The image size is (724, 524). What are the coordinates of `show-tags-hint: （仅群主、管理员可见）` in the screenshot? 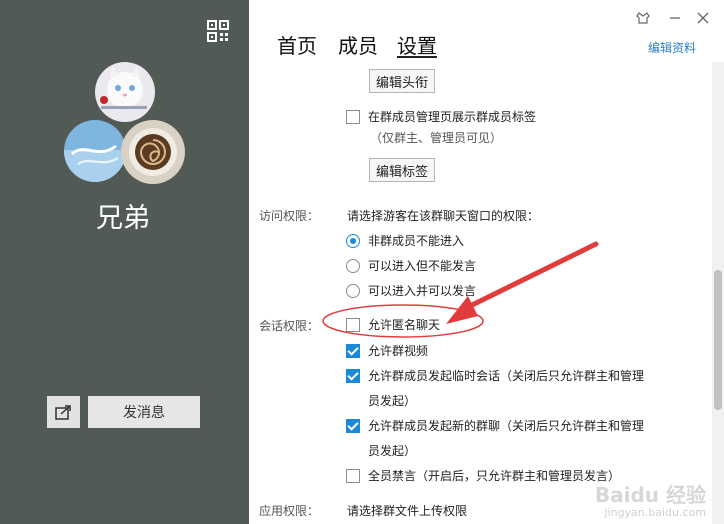 It's located at (436, 138).